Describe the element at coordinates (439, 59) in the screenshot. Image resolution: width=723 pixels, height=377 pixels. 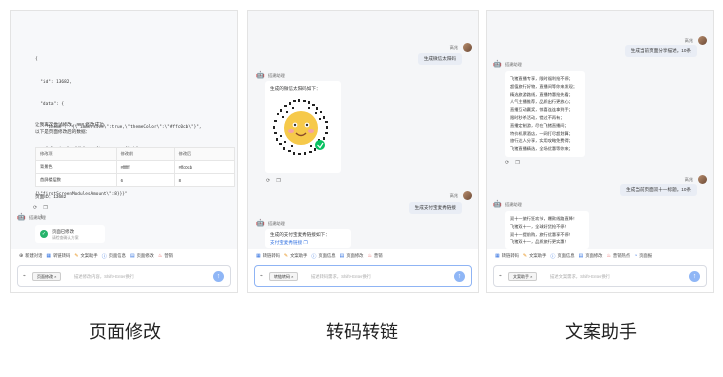
I see `user-message: 生成微信太阳码` at that location.